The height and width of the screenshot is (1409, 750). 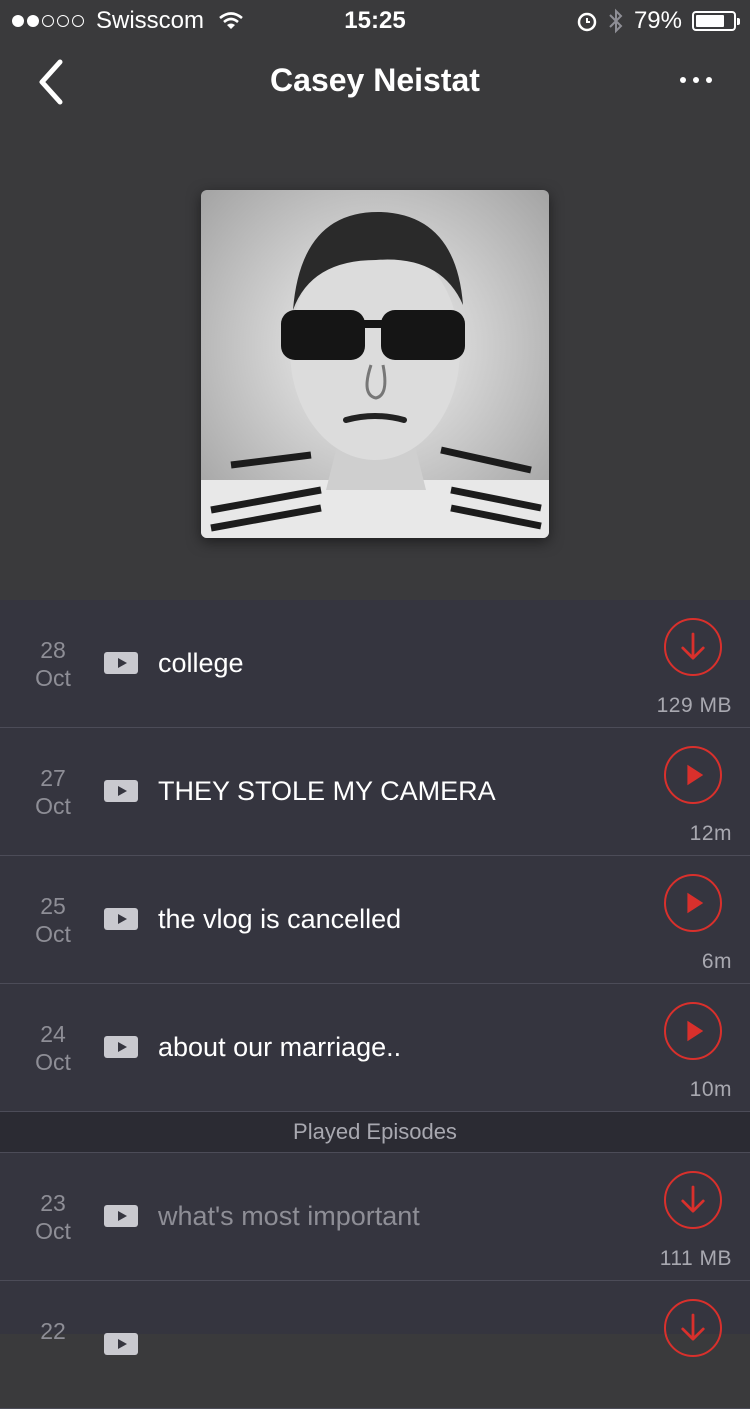 I want to click on episode-duration: 12m, so click(x=710, y=833).